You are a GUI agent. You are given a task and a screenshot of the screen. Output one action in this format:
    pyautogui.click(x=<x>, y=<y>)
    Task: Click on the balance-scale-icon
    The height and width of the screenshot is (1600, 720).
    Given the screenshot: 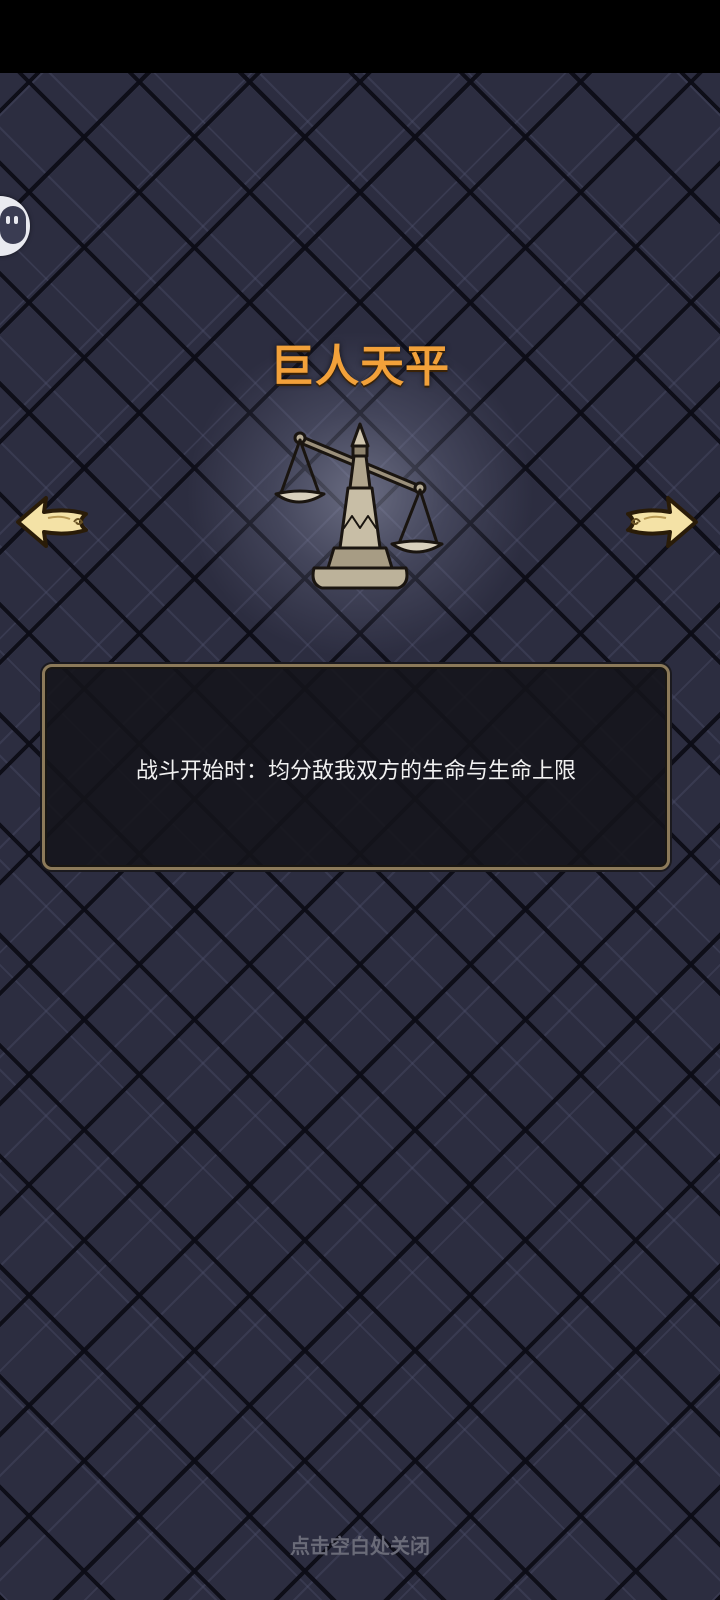 What is the action you would take?
    pyautogui.click(x=359, y=506)
    